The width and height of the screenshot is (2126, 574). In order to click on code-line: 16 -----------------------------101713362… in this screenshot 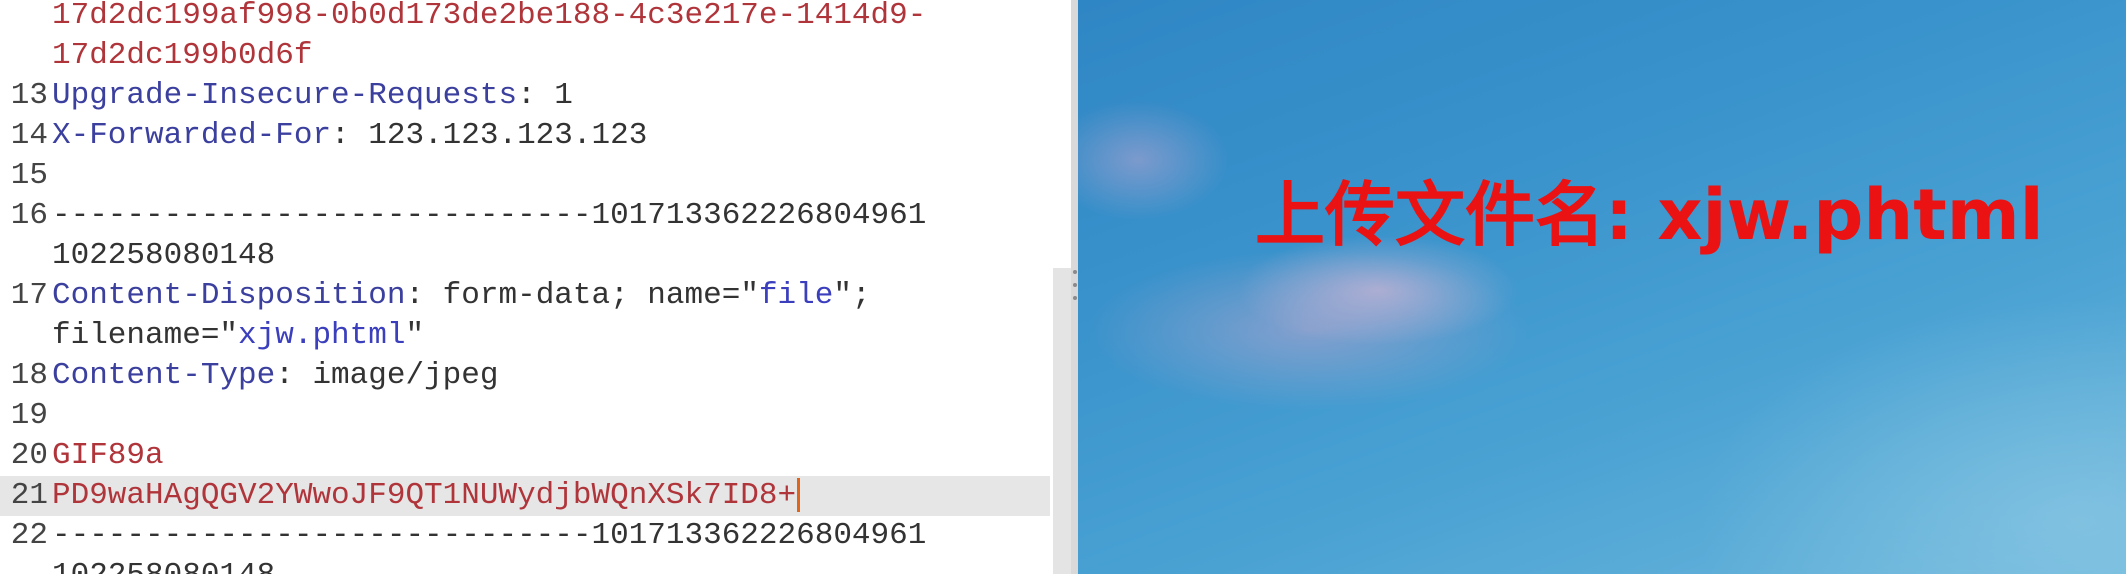, I will do `click(525, 216)`.